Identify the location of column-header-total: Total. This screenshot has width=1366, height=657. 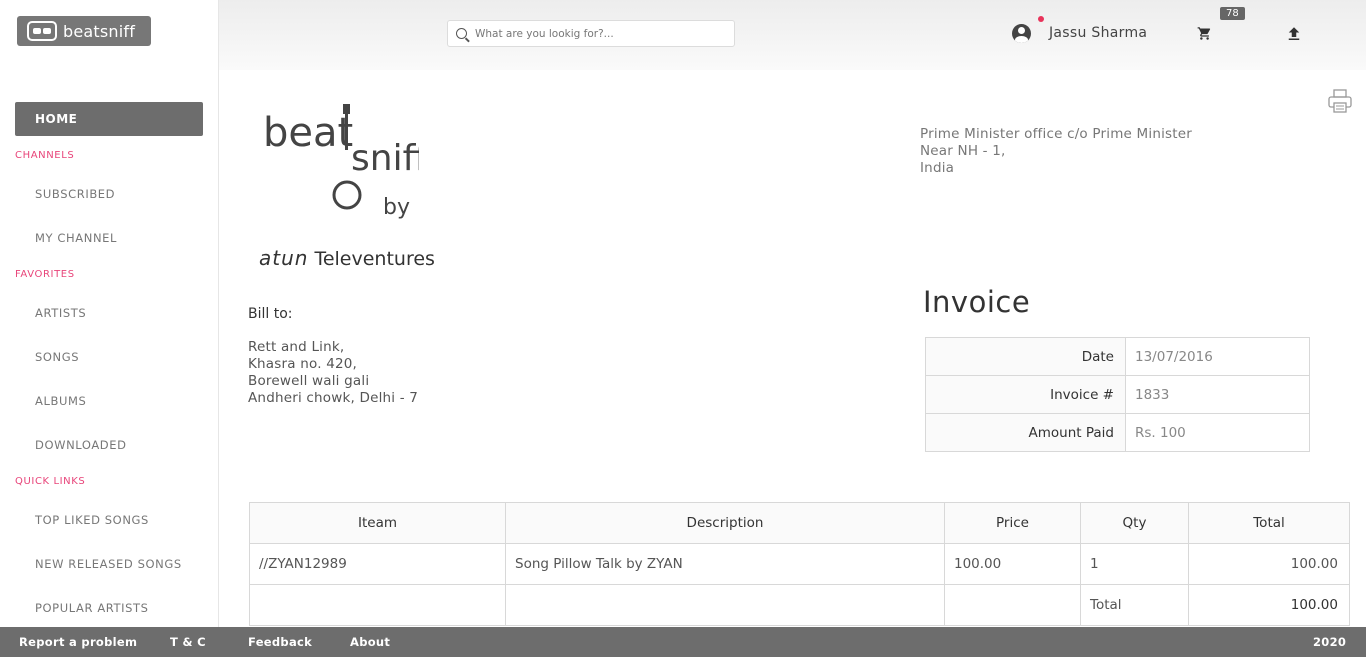
(1269, 523).